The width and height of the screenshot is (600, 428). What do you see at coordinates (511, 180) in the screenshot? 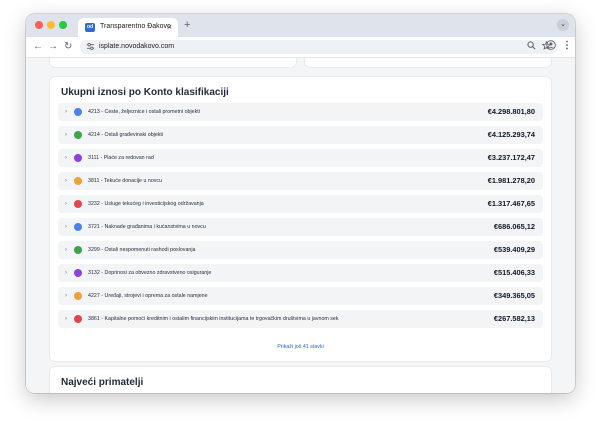
I see `konto-amount: €1.981.278,20` at bounding box center [511, 180].